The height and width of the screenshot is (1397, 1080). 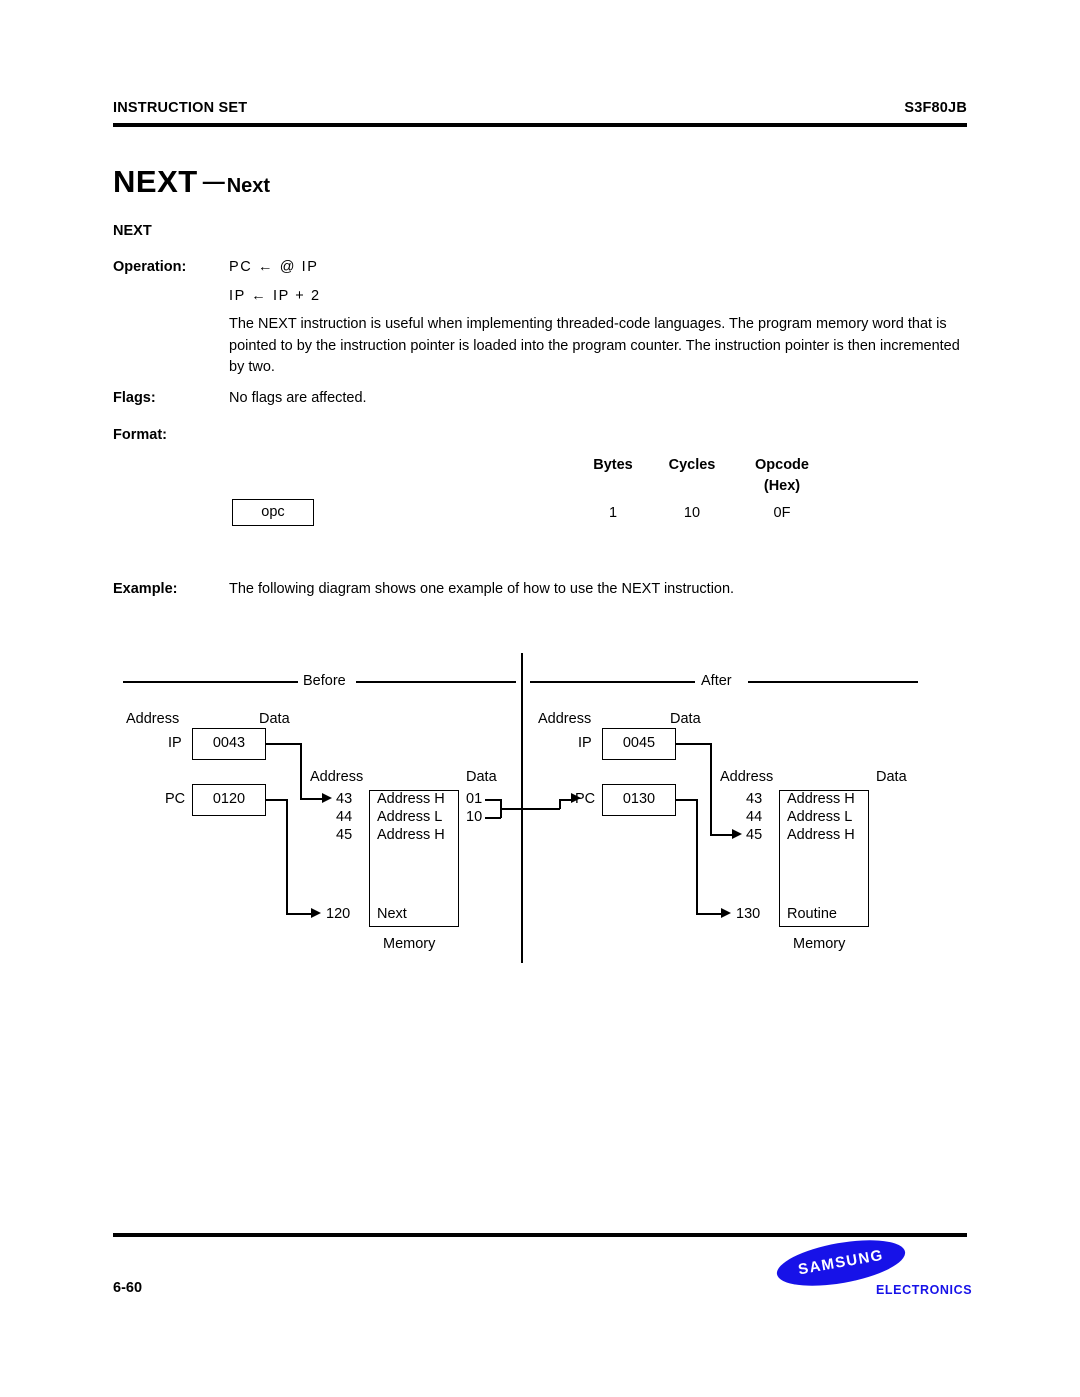 What do you see at coordinates (474, 817) in the screenshot?
I see `before-memory-row-data-1: 10` at bounding box center [474, 817].